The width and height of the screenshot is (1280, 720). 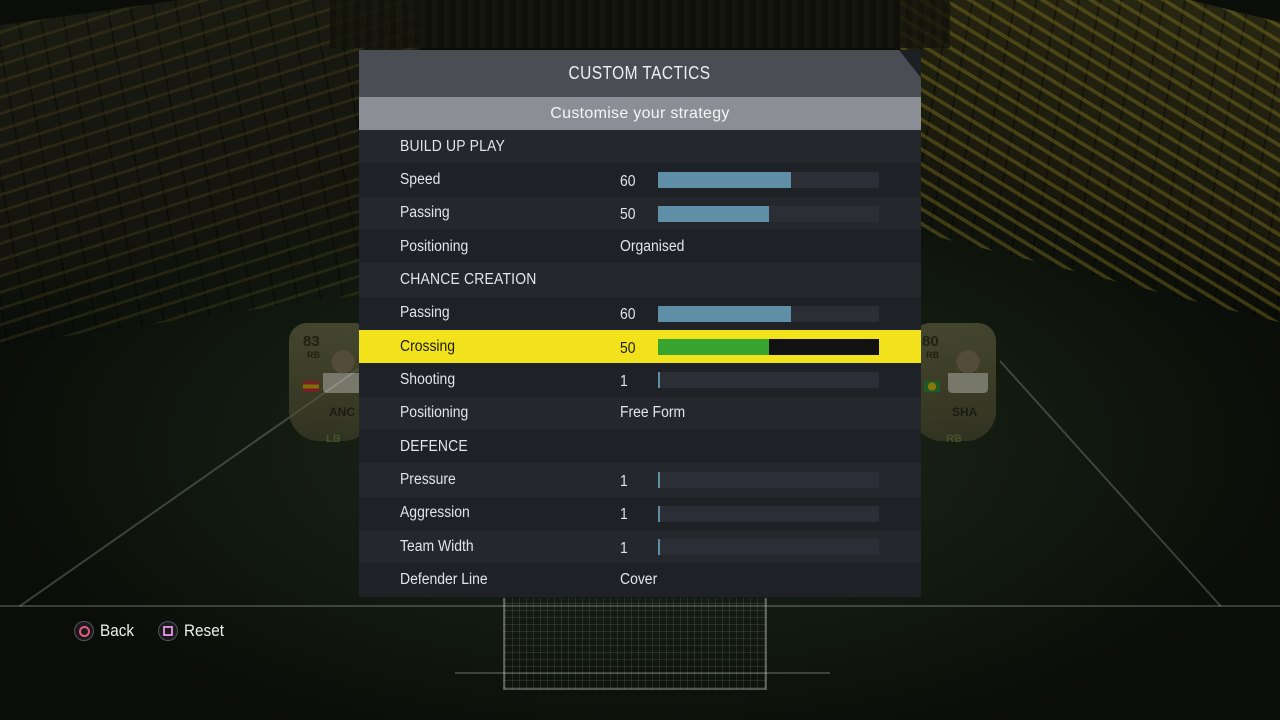 I want to click on stands-top, so click(x=640, y=24).